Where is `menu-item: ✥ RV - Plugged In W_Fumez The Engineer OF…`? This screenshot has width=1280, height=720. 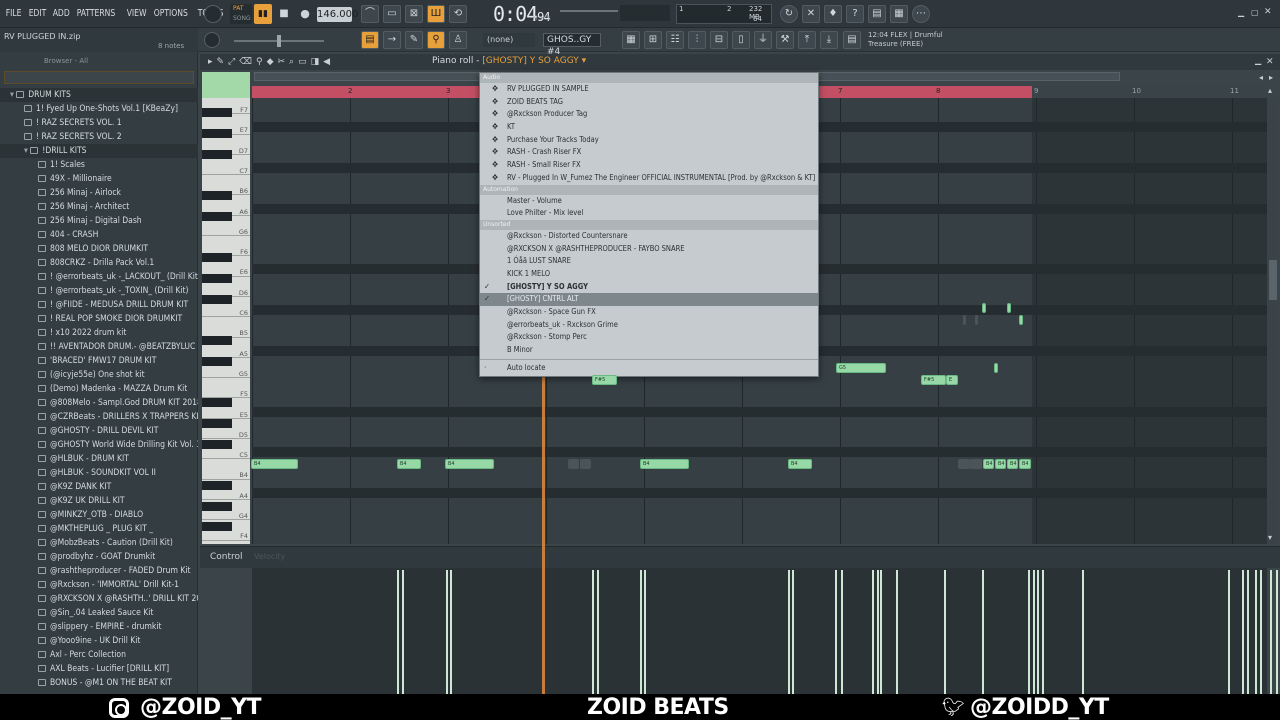
menu-item: ✥ RV - Plugged In W_Fumez The Engineer OF… is located at coordinates (649, 178).